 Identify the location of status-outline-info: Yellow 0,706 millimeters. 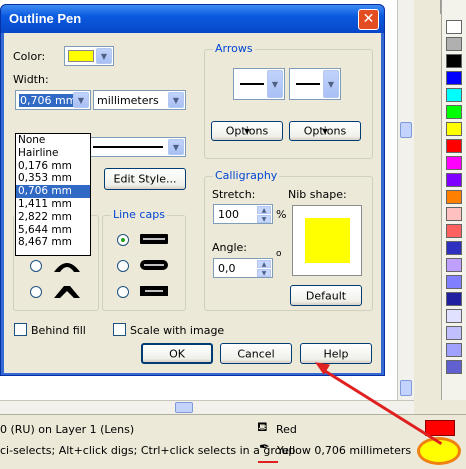
(344, 450).